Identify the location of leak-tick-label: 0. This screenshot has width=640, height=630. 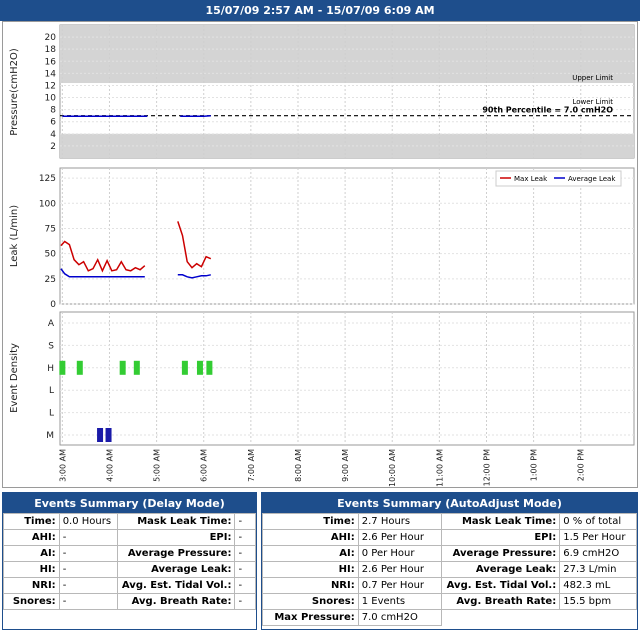
(53, 305).